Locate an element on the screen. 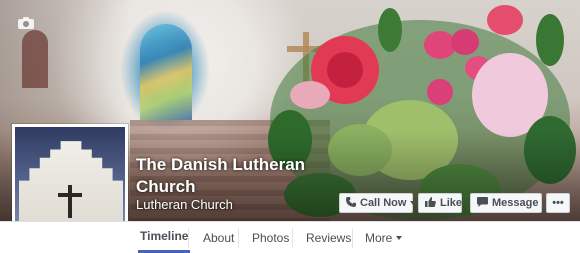 Image resolution: width=580 pixels, height=253 pixels. tab-about-label: About is located at coordinates (219, 237).